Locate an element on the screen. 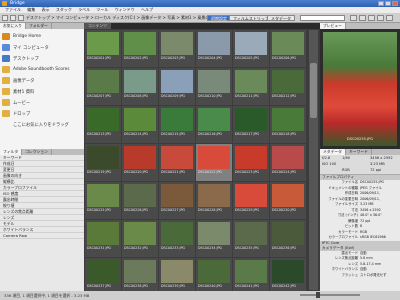  thumbnail-caption: DSC00221 JPG is located at coordinates (173, 172).